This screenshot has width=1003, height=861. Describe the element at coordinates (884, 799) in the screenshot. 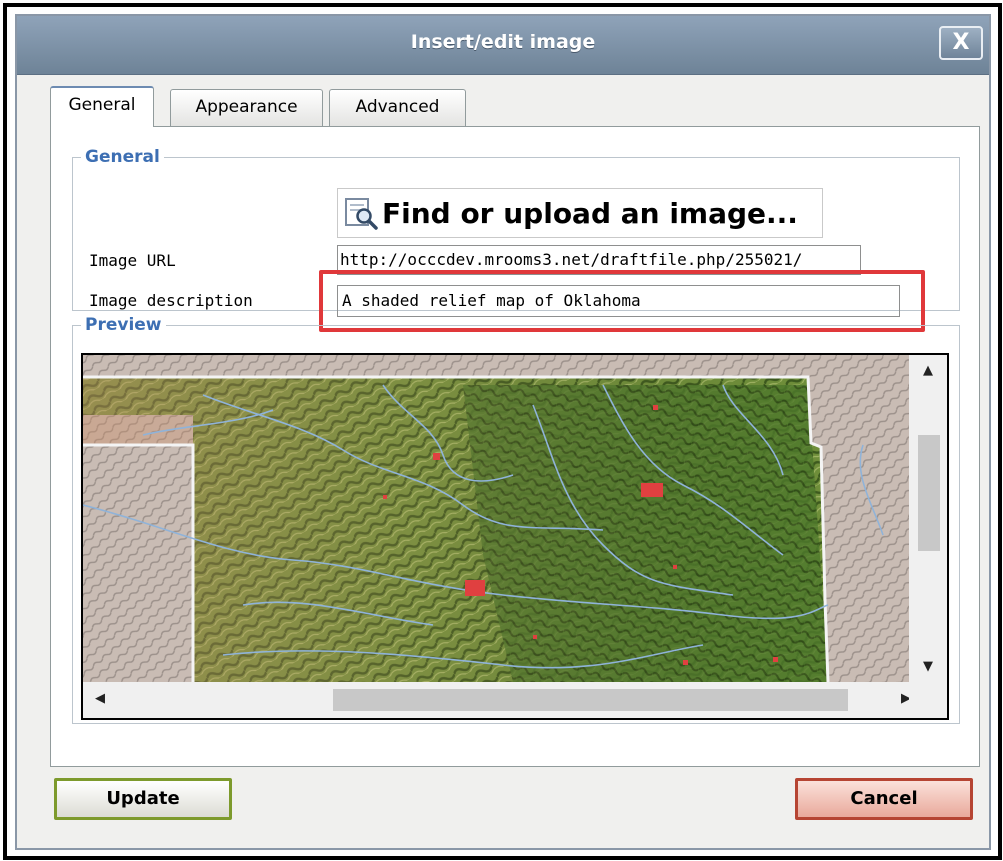

I see `cancel-button: Cancel` at that location.